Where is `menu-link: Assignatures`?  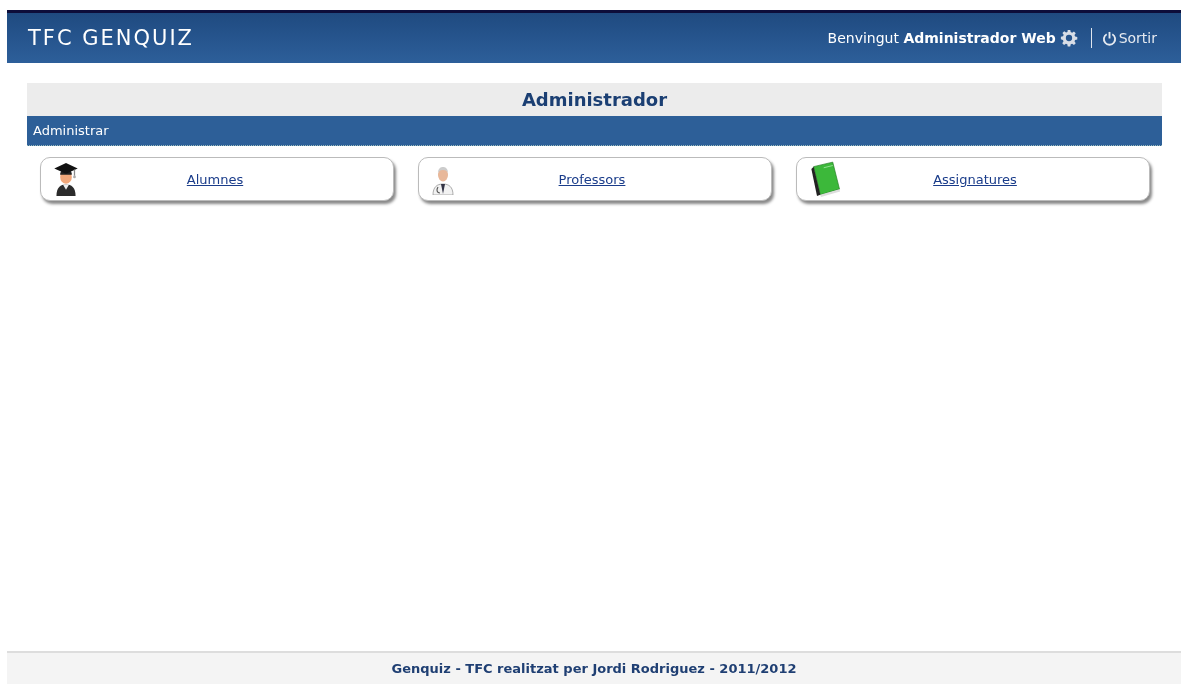
menu-link: Assignatures is located at coordinates (975, 179).